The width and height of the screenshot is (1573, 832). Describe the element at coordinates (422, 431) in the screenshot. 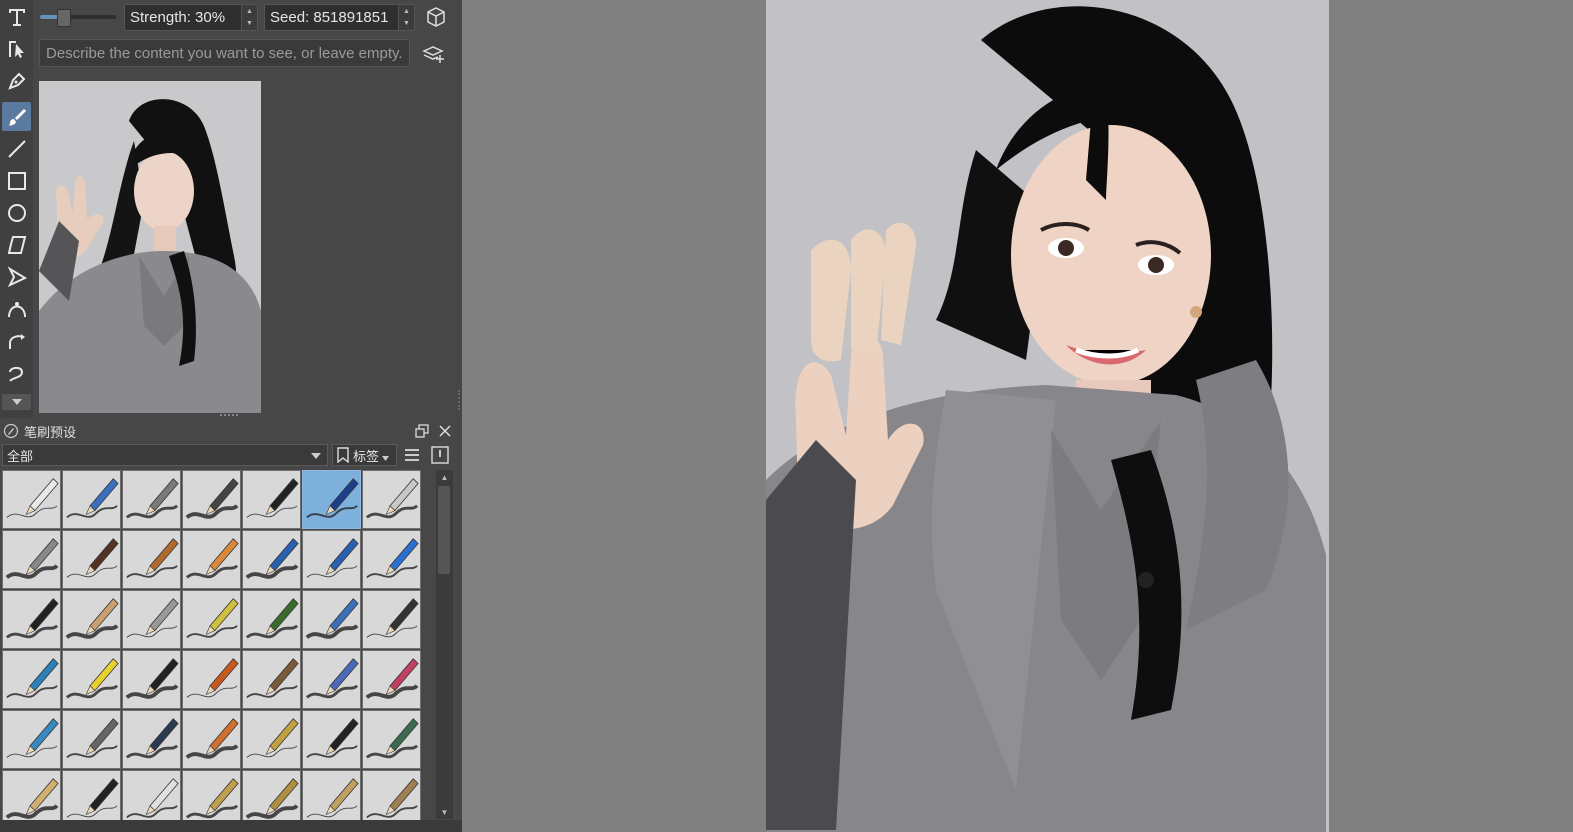

I see `docker-float-button` at that location.